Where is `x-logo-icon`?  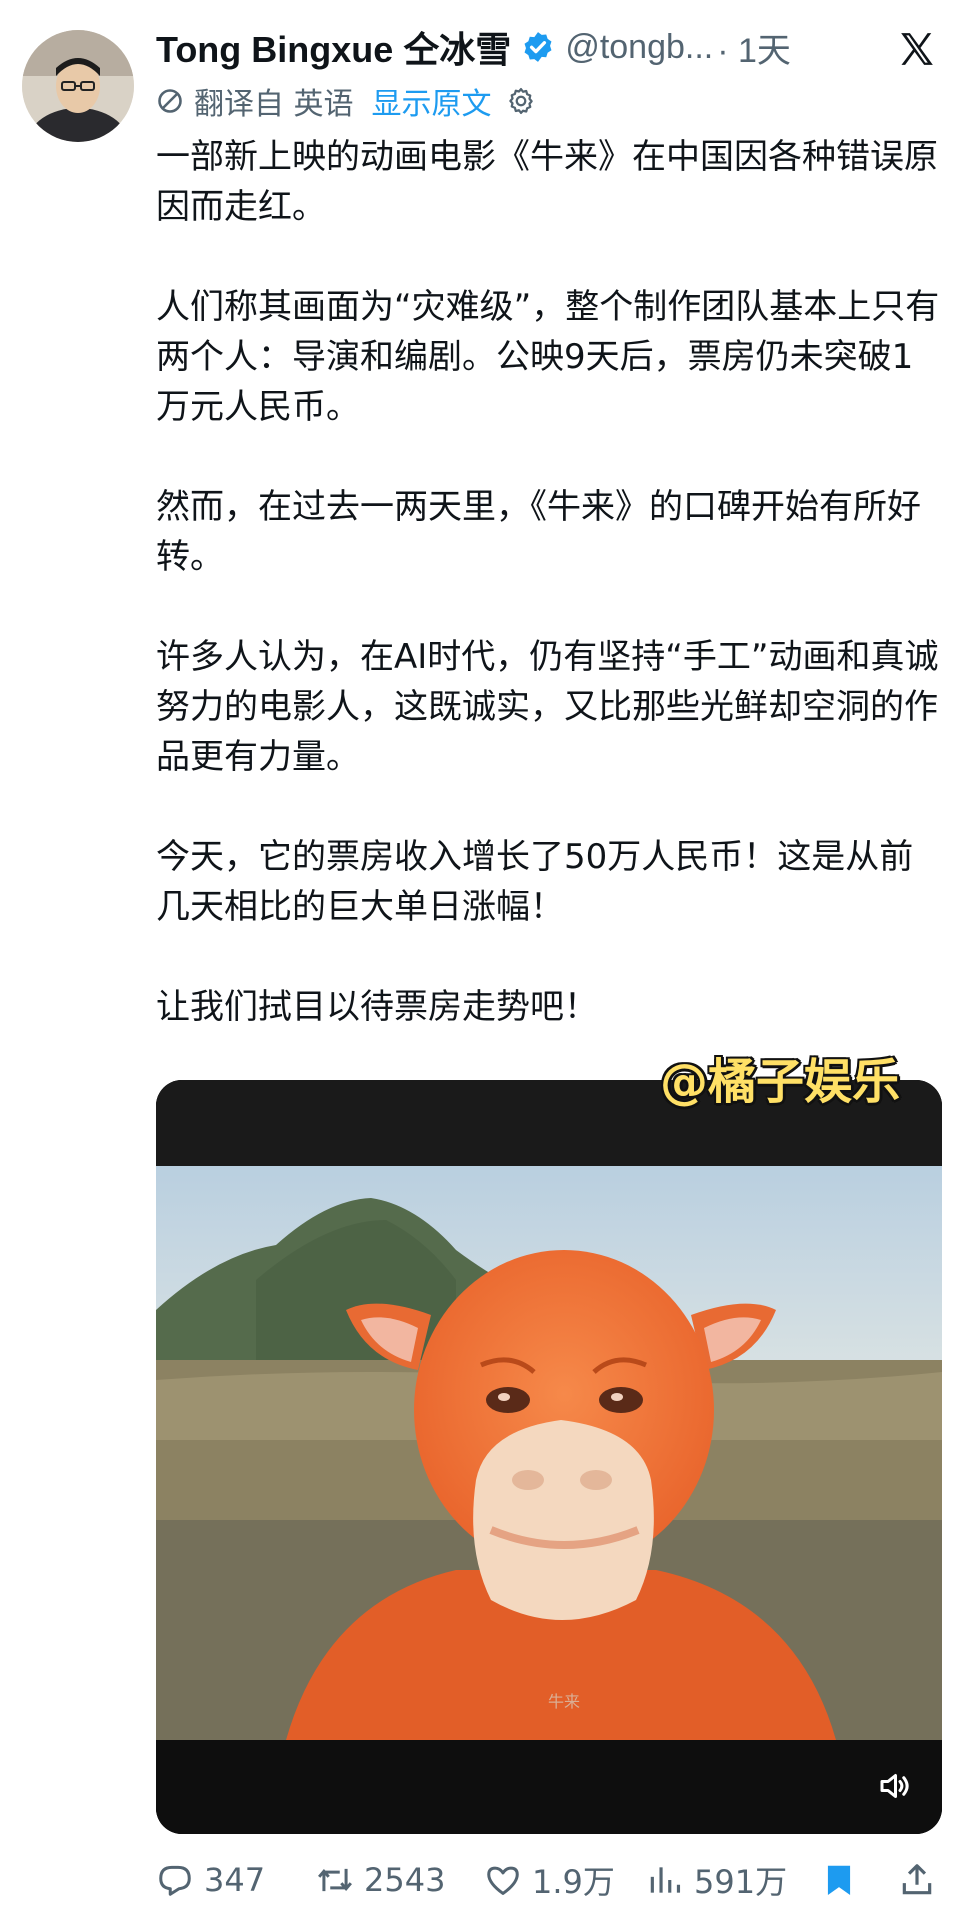 x-logo-icon is located at coordinates (917, 49).